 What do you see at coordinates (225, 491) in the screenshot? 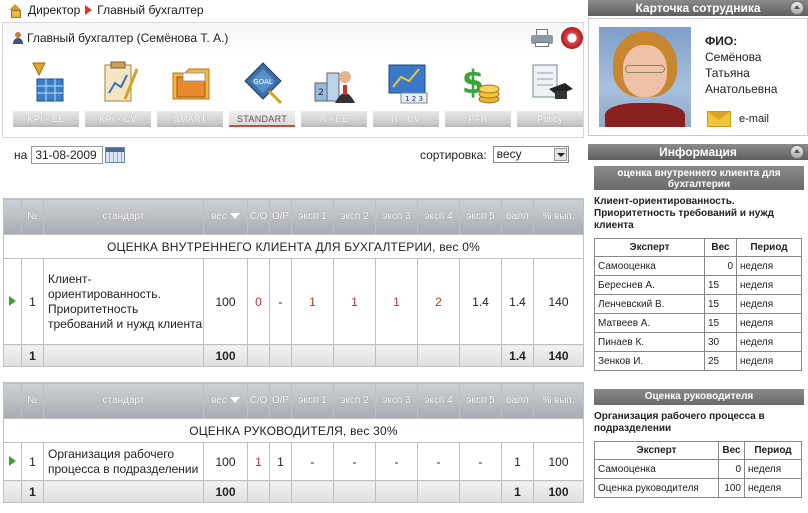
I see `total-weight: 100` at bounding box center [225, 491].